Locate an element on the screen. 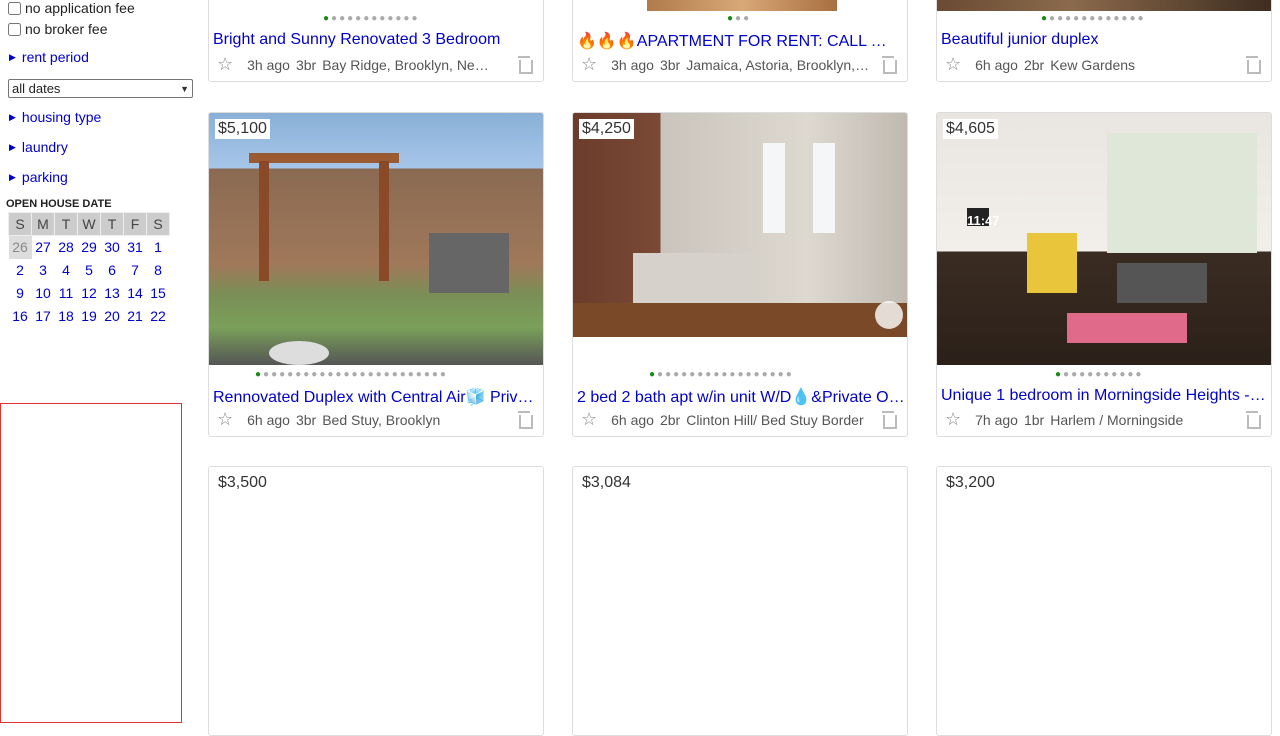 This screenshot has height=736, width=1280. rent-period-label: rent period is located at coordinates (55, 57).